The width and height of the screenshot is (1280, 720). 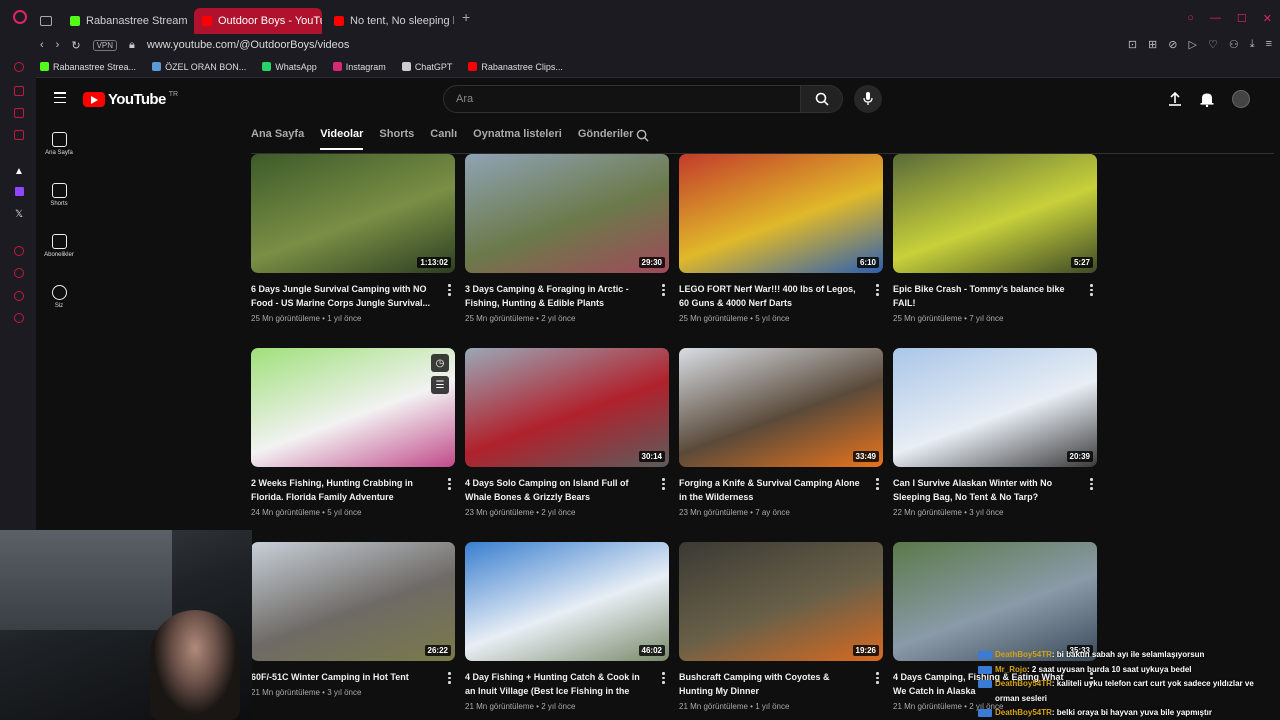 I want to click on settings-icon, so click(x=19, y=318).